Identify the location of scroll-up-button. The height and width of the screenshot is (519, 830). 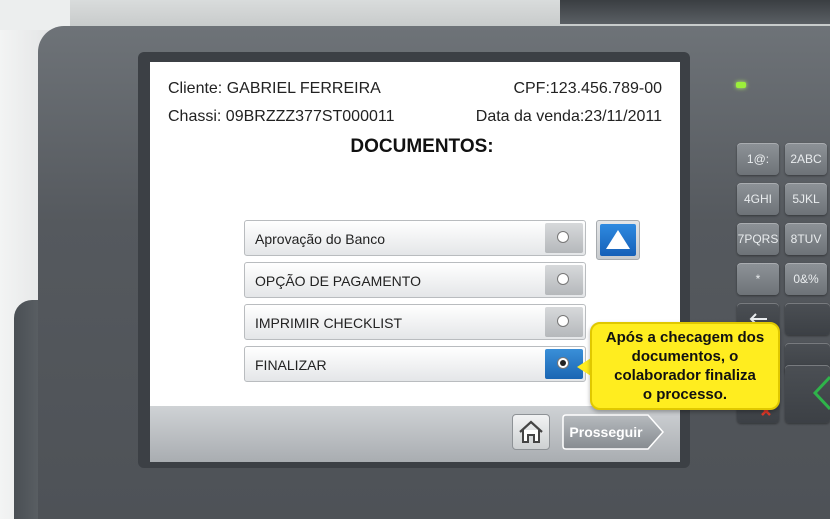
(618, 240).